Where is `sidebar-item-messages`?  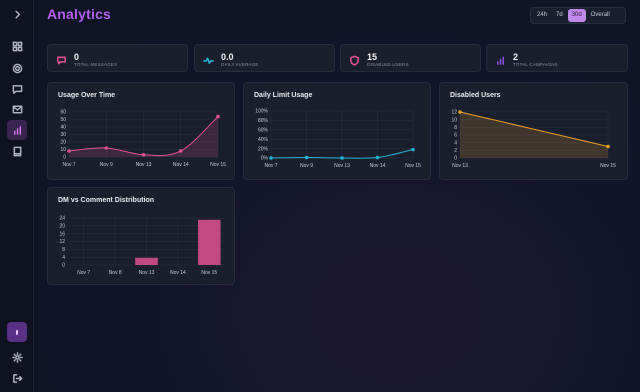 sidebar-item-messages is located at coordinates (17, 89).